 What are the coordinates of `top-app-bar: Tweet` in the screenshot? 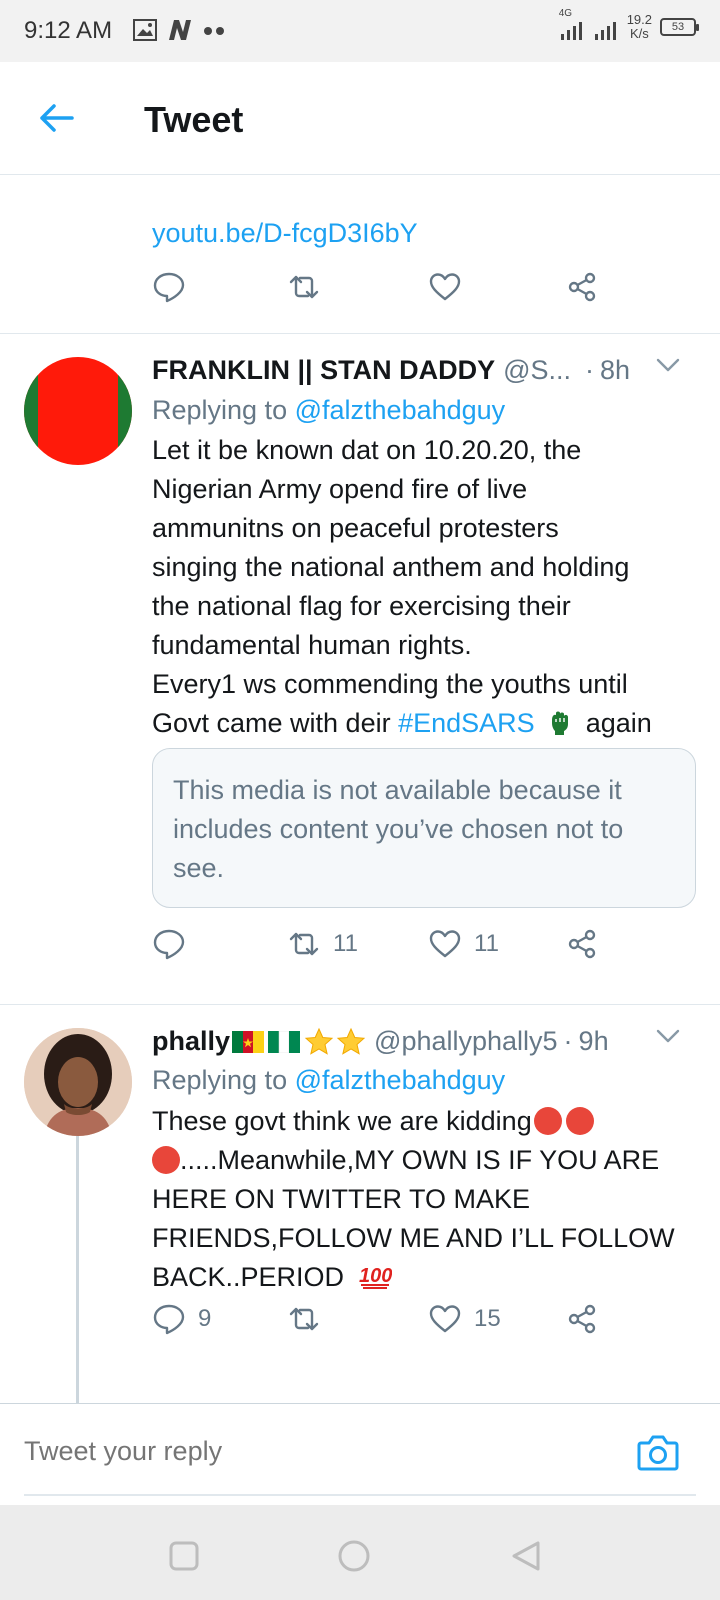 It's located at (360, 118).